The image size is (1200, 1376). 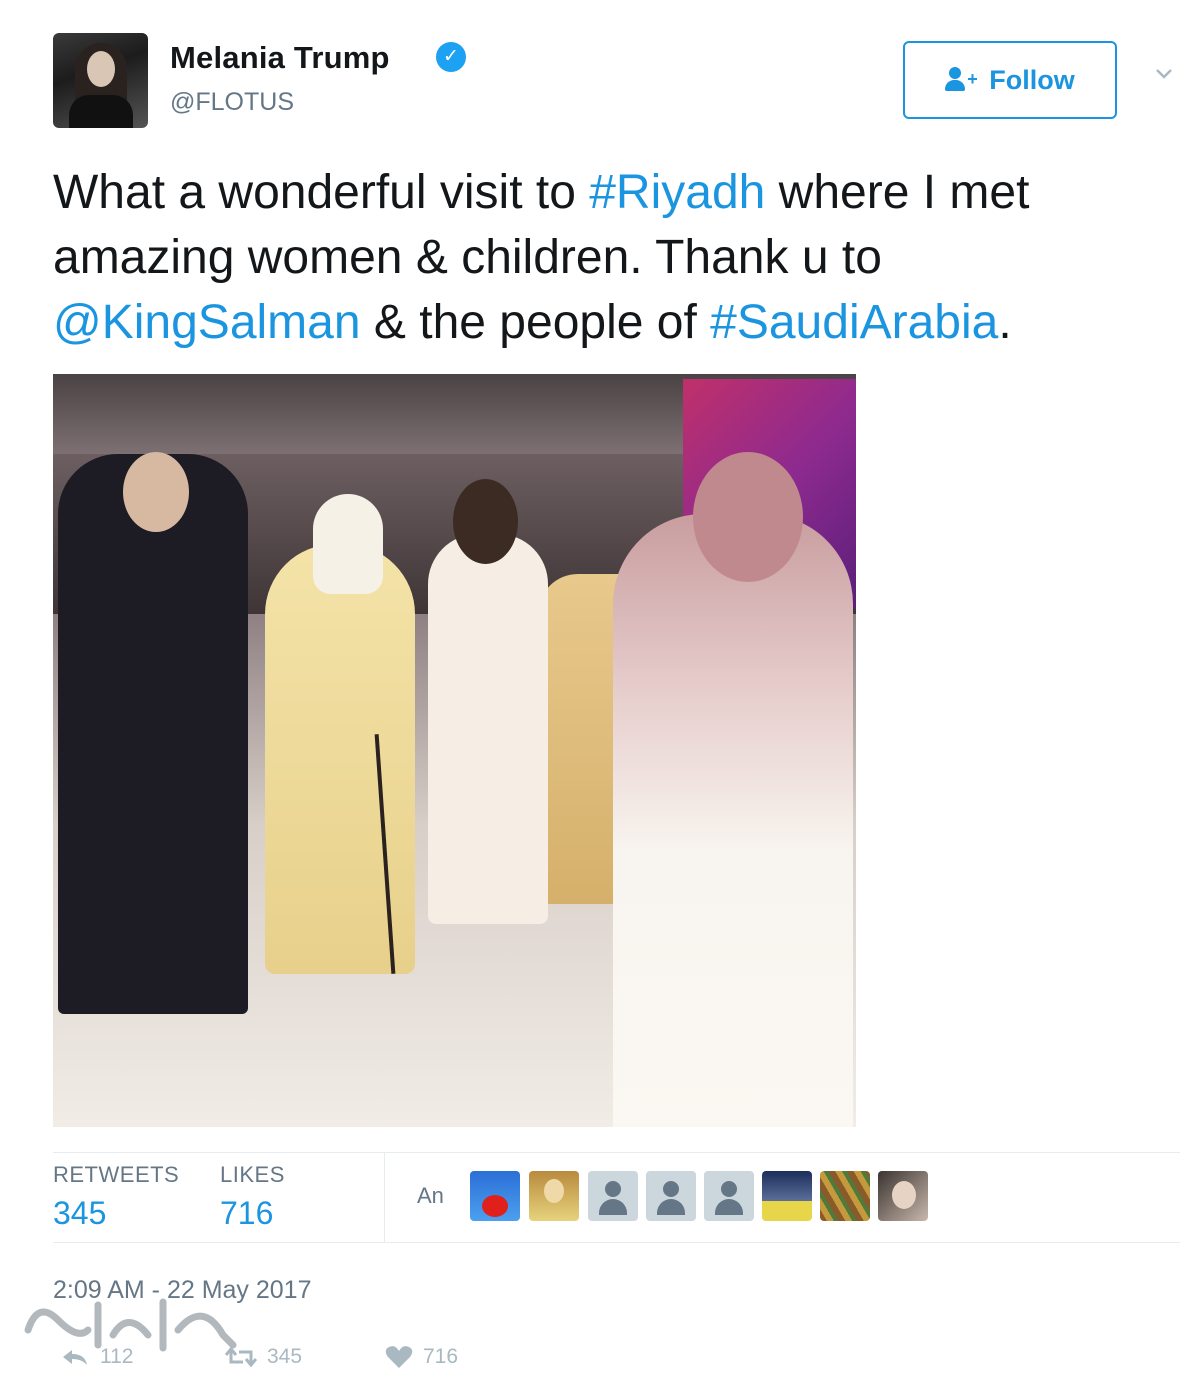 I want to click on follow-button: + Follow, so click(x=1010, y=80).